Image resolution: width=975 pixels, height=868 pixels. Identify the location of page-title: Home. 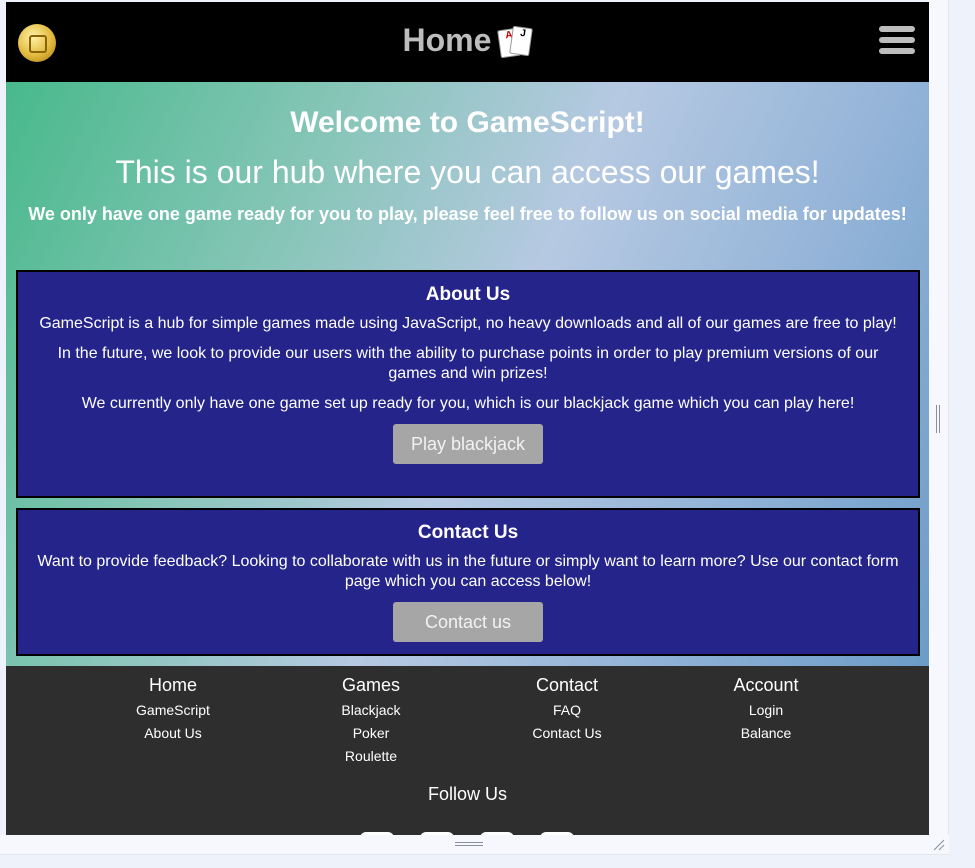
(447, 40).